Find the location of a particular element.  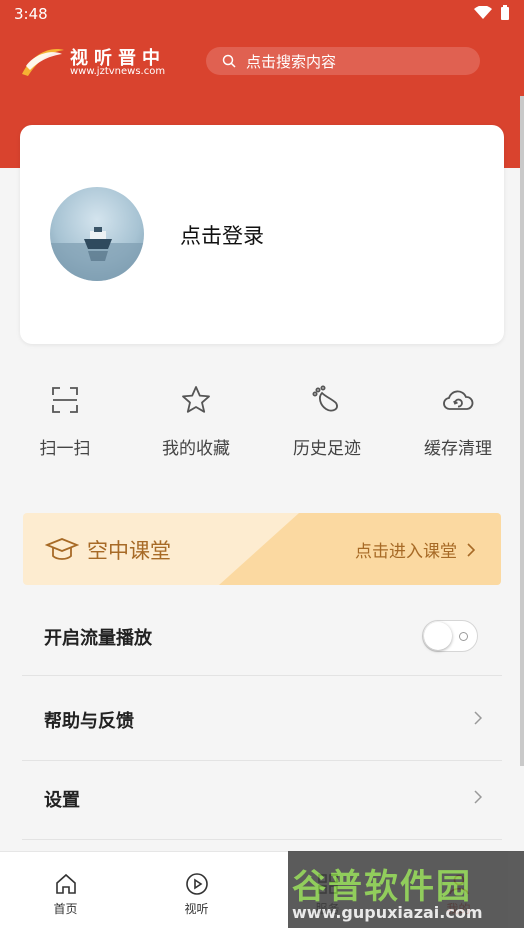

settings-row: 设置 is located at coordinates (262, 800).